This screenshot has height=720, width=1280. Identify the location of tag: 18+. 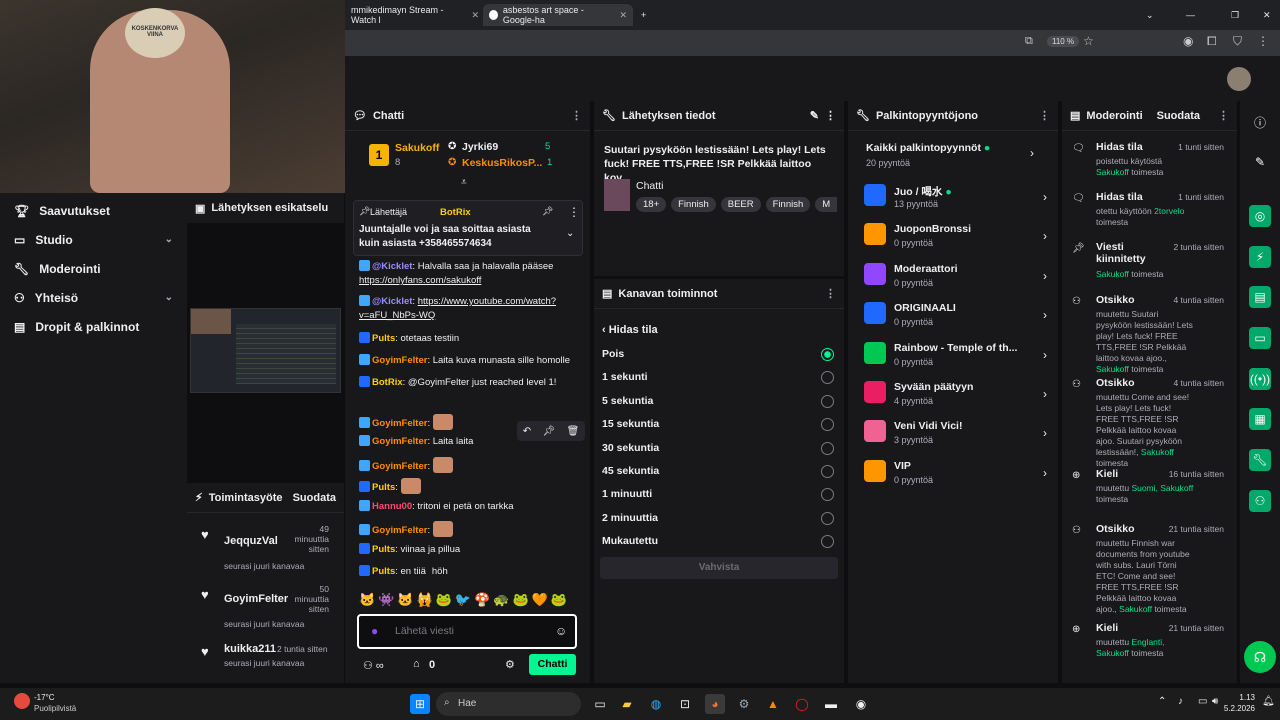
(651, 204).